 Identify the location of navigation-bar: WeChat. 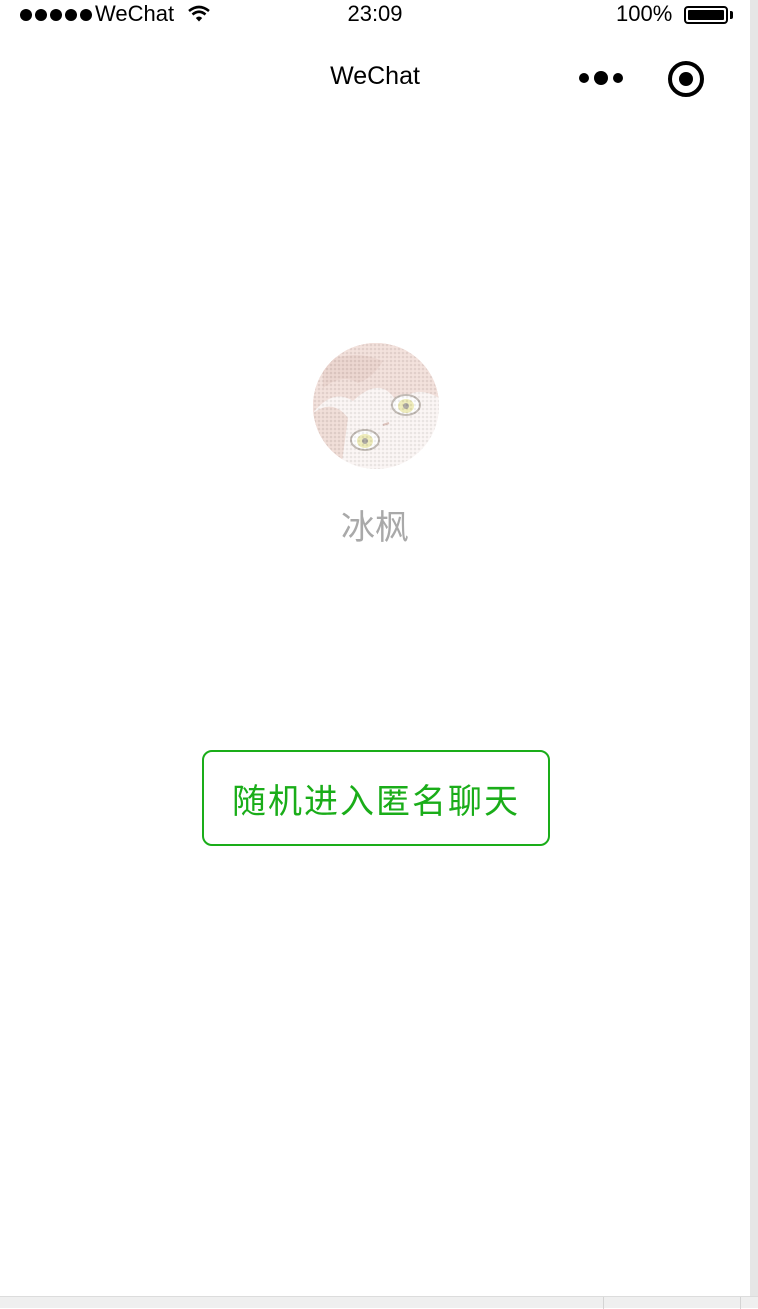
(375, 78).